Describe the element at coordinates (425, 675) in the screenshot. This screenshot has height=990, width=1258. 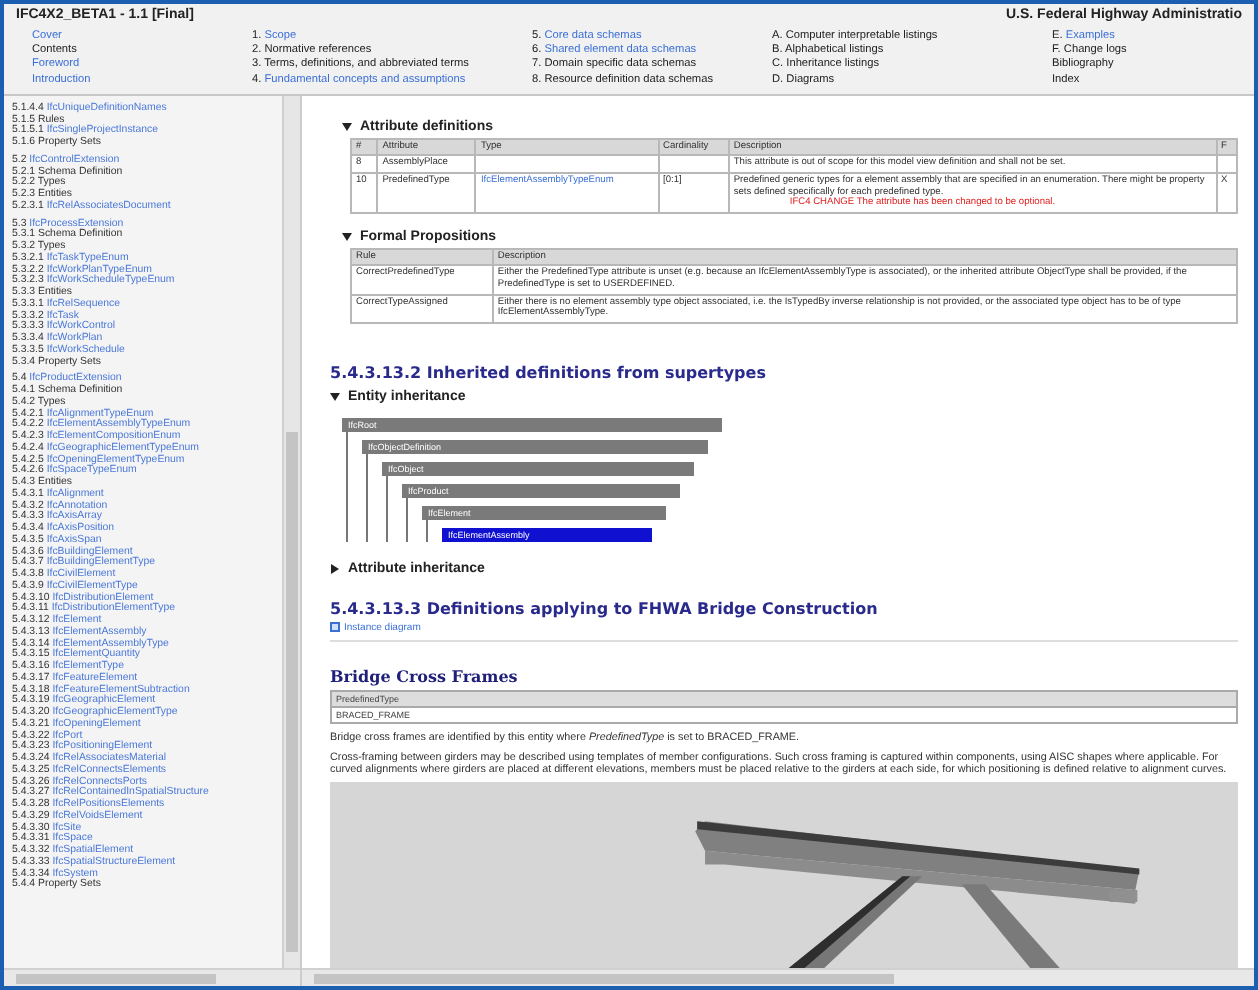
I see `concept-title: Bridge Cross Frames` at that location.